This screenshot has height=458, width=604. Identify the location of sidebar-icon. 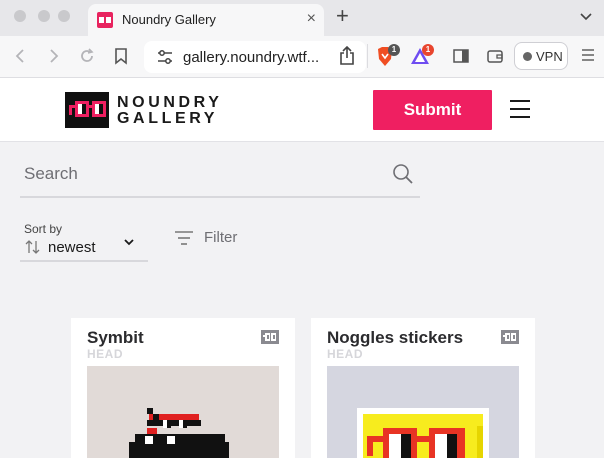
(461, 56).